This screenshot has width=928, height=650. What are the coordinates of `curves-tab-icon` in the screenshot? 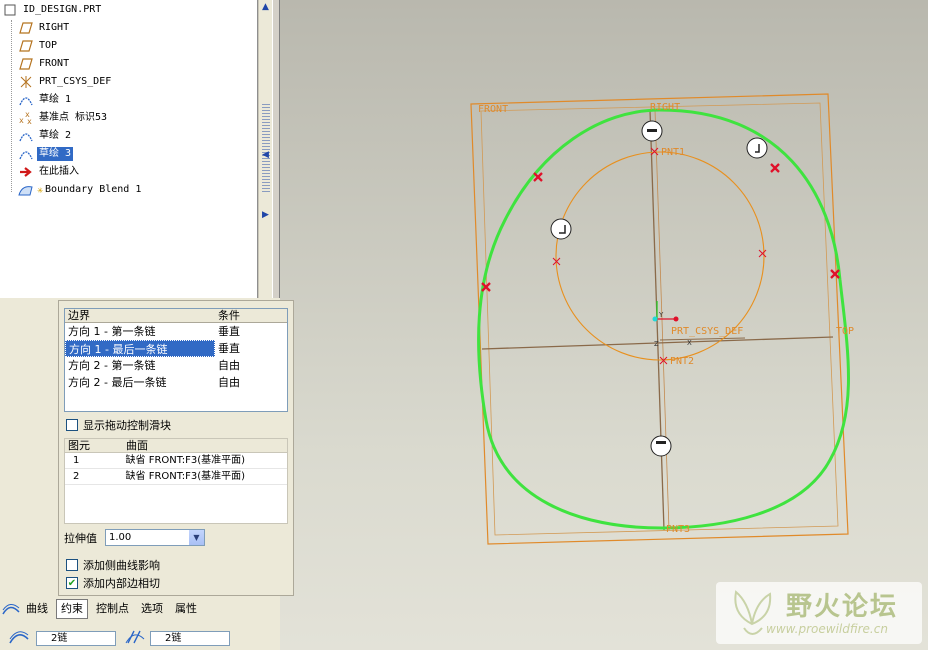 It's located at (11, 609).